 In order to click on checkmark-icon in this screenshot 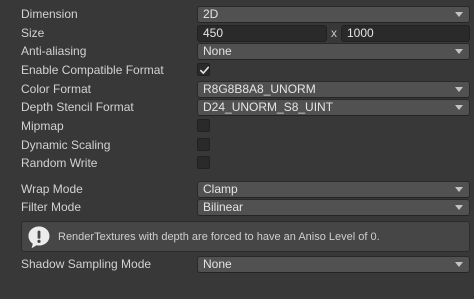, I will do `click(205, 70)`.